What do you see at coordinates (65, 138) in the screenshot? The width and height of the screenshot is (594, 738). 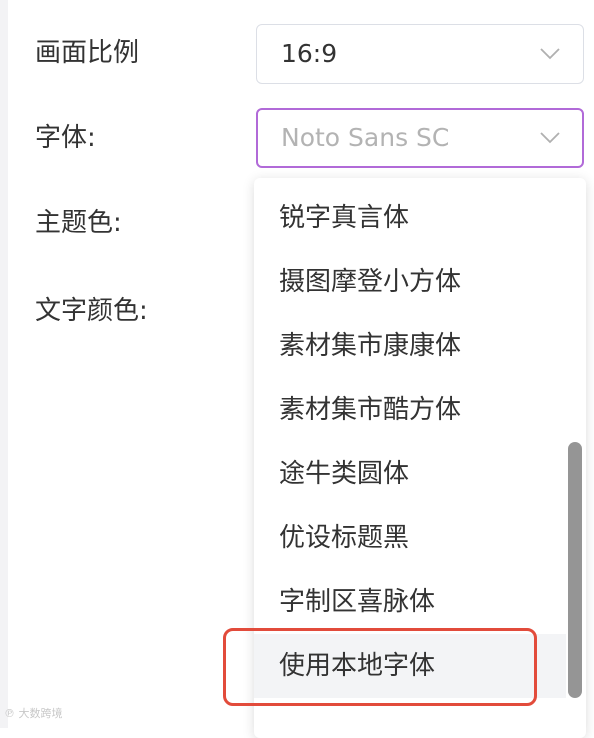 I see `font-label: 字体:` at bounding box center [65, 138].